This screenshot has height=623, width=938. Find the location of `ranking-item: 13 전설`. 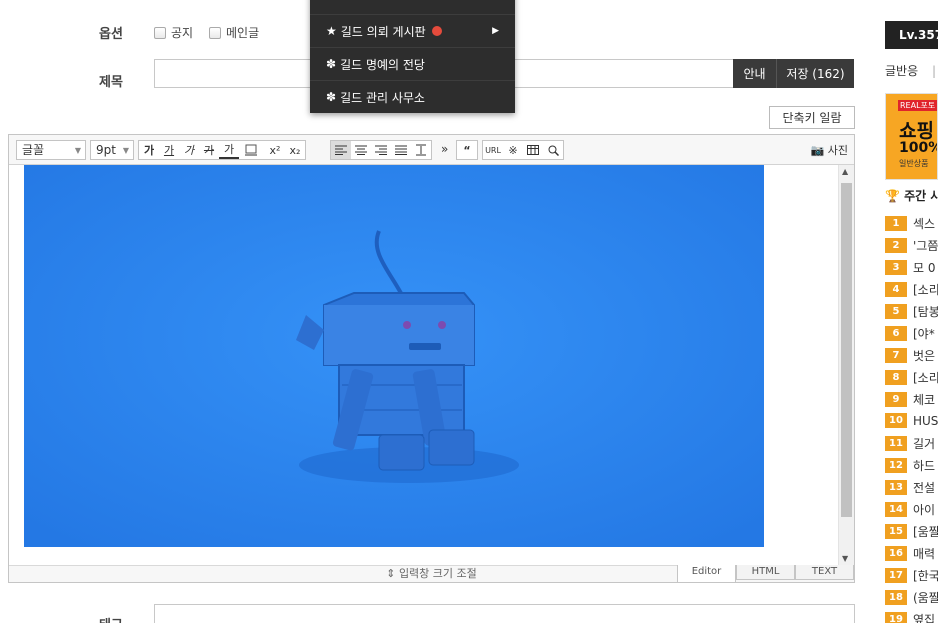

ranking-item: 13 전설 is located at coordinates (910, 487).